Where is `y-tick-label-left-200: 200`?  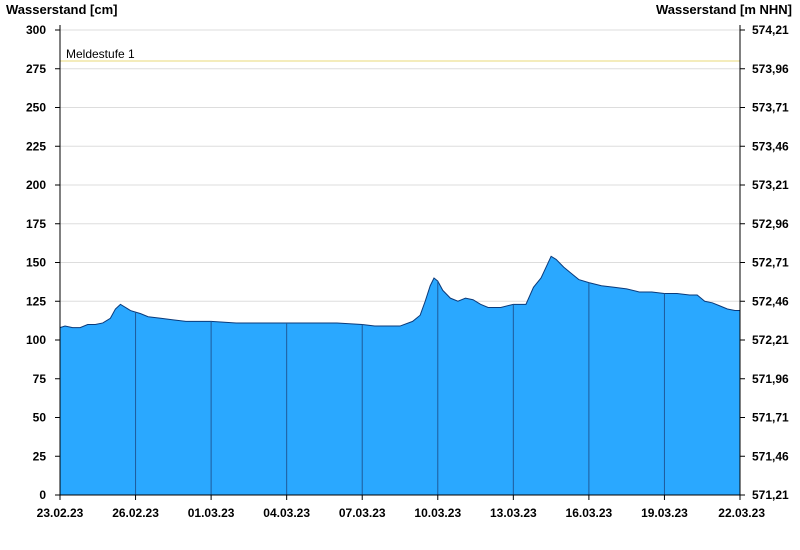
y-tick-label-left-200: 200 is located at coordinates (36, 185).